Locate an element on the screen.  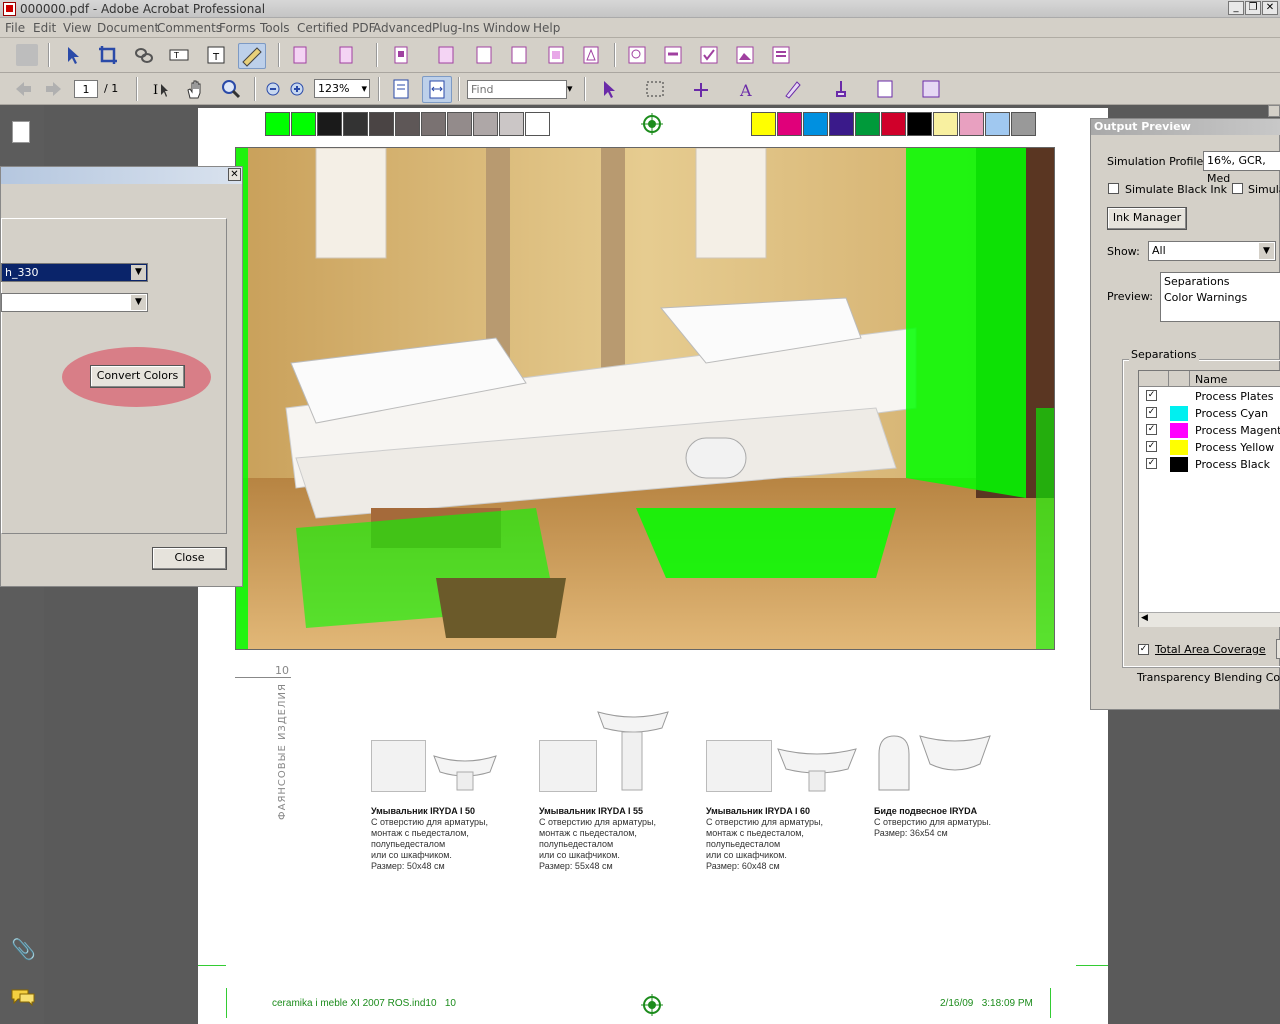
svg-text: T is located at coordinates (216, 57).